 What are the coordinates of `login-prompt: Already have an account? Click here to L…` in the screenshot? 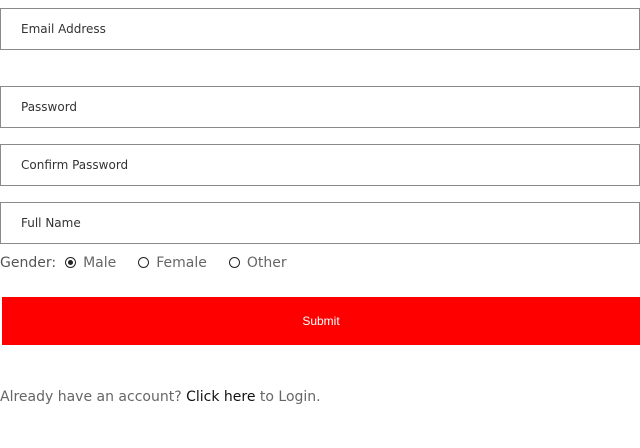 It's located at (160, 397).